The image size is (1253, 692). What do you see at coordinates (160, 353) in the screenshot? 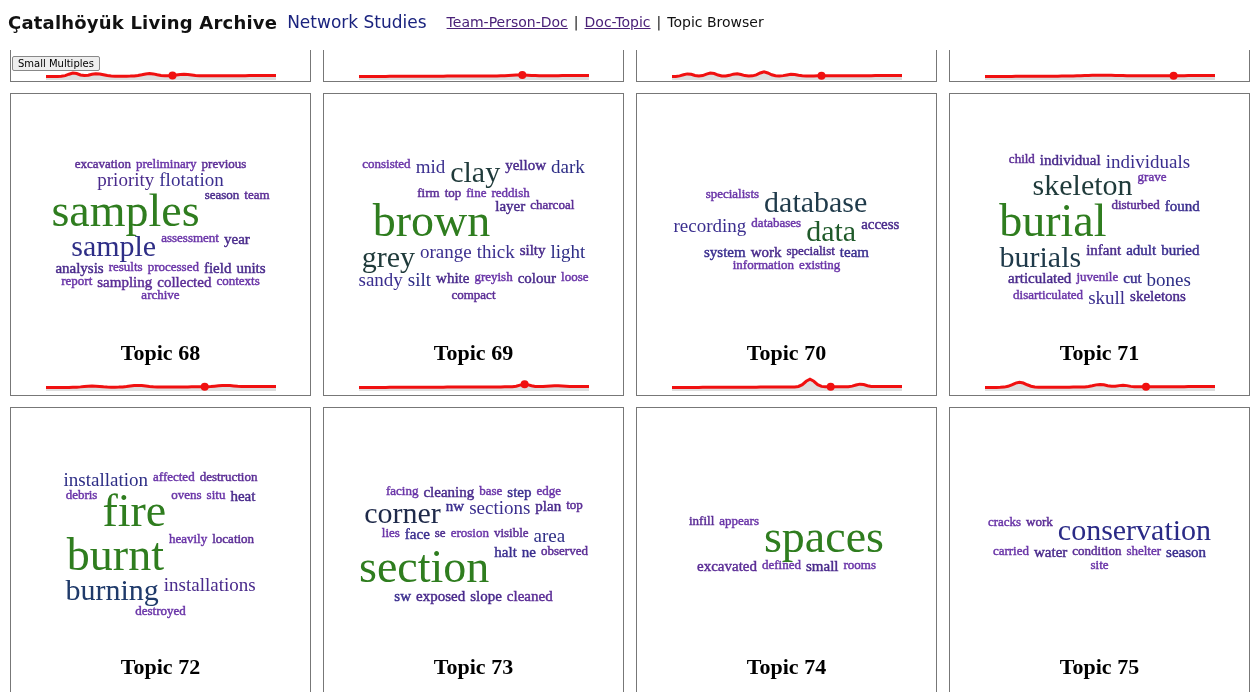
I see `topic-title: Topic 68` at bounding box center [160, 353].